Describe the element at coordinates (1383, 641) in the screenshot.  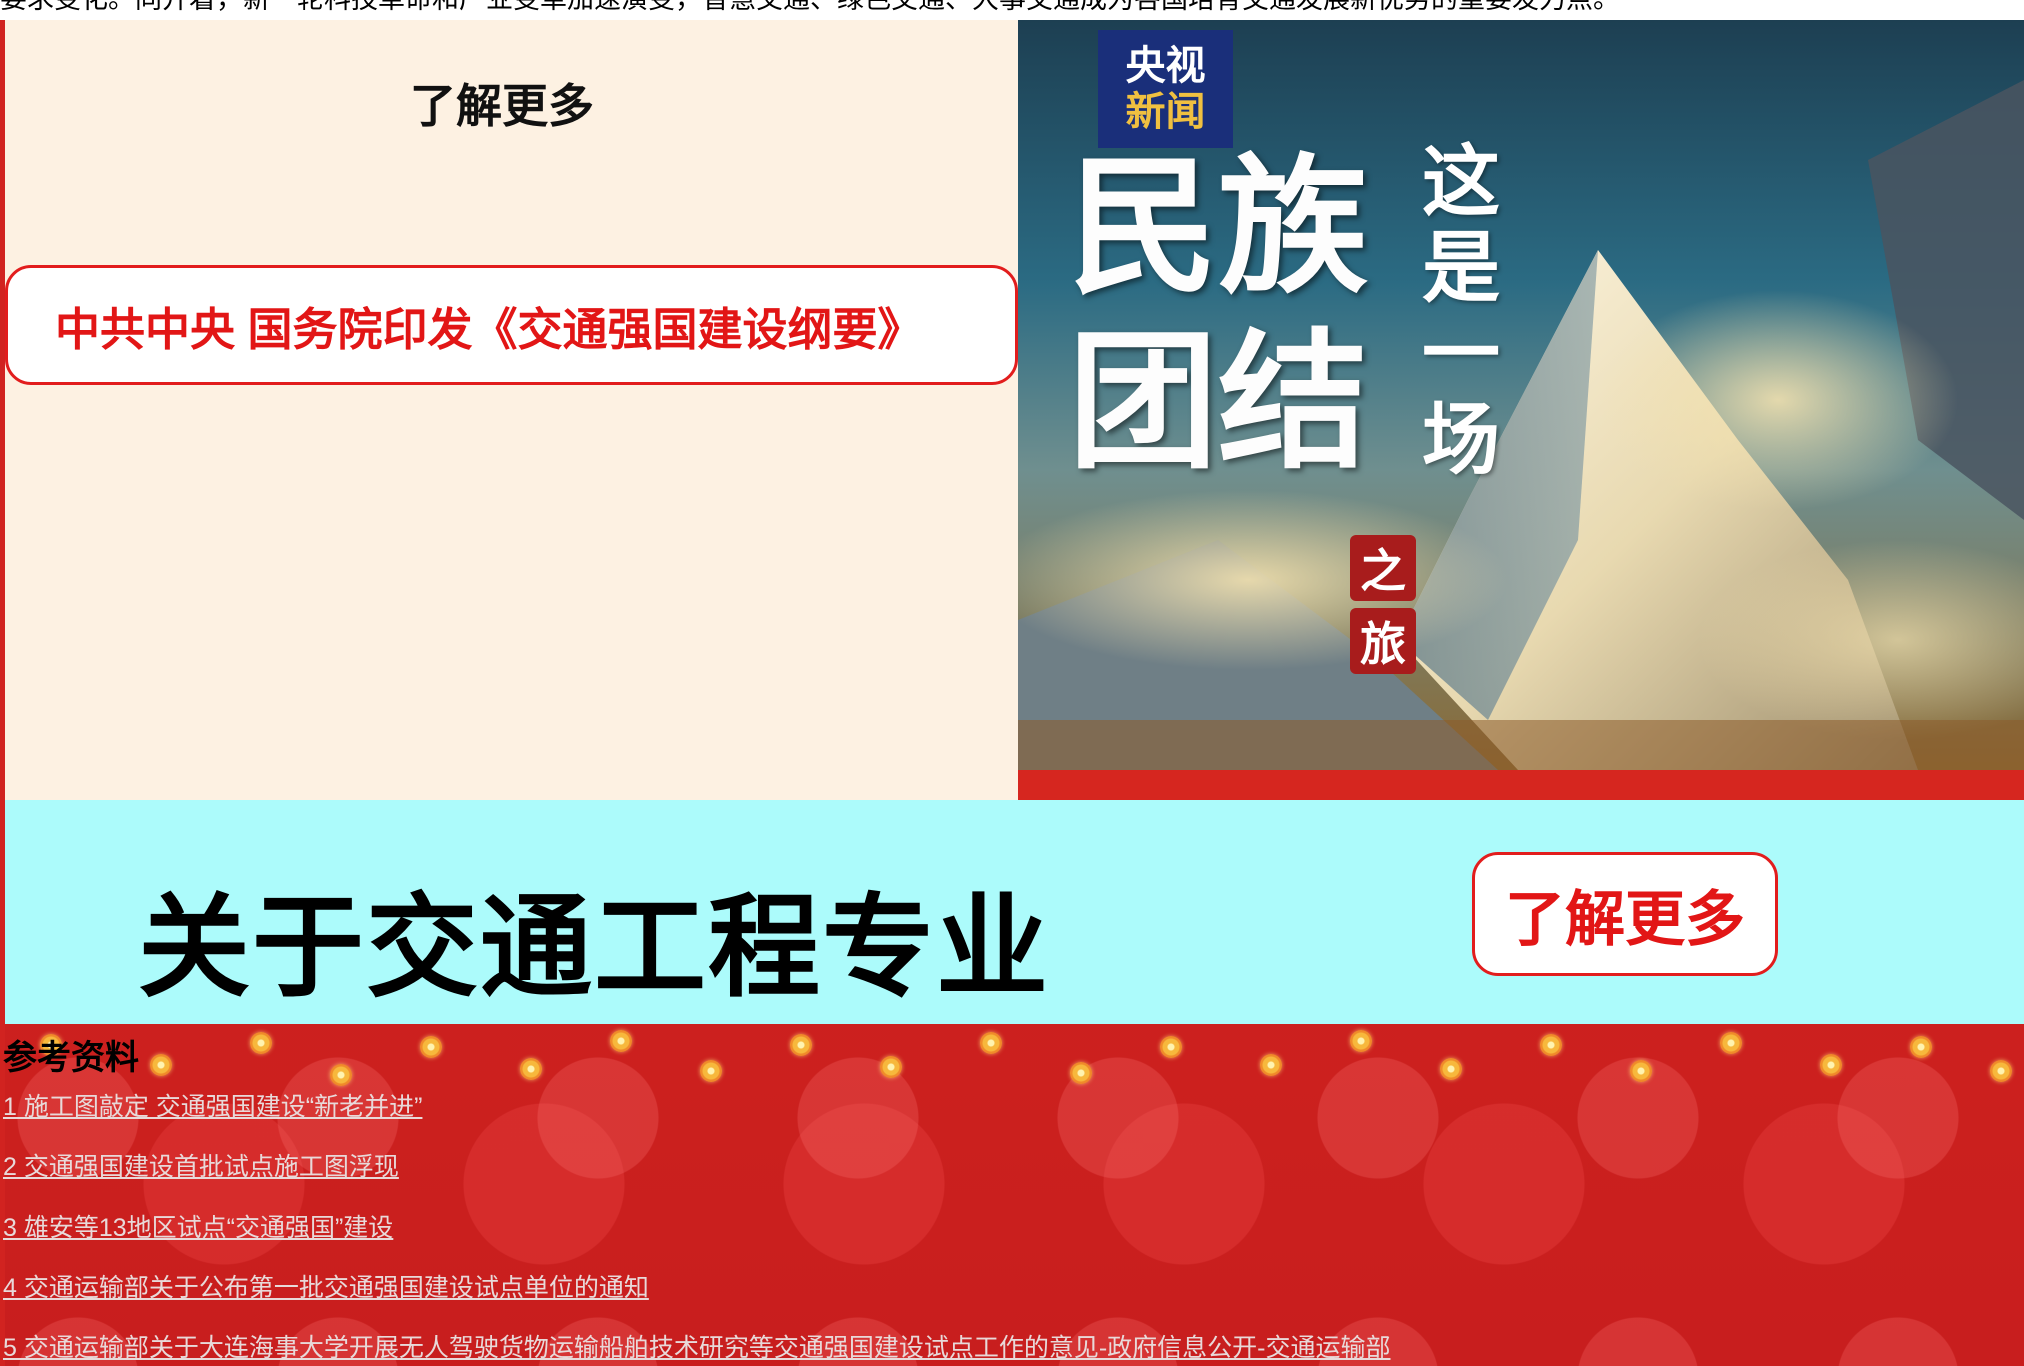
I see `seal-bottom: 旅` at that location.